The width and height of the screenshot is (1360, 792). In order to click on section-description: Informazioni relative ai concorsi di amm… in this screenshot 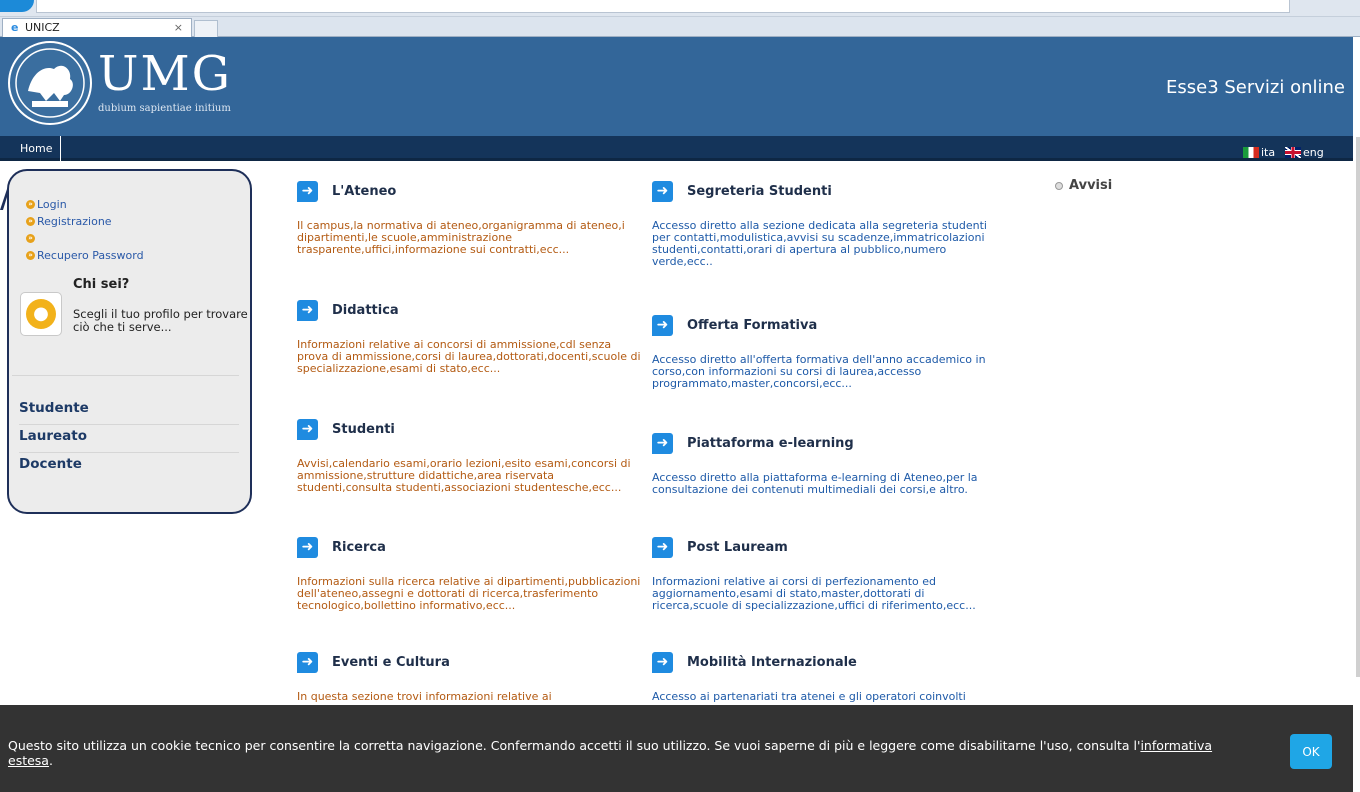, I will do `click(469, 357)`.